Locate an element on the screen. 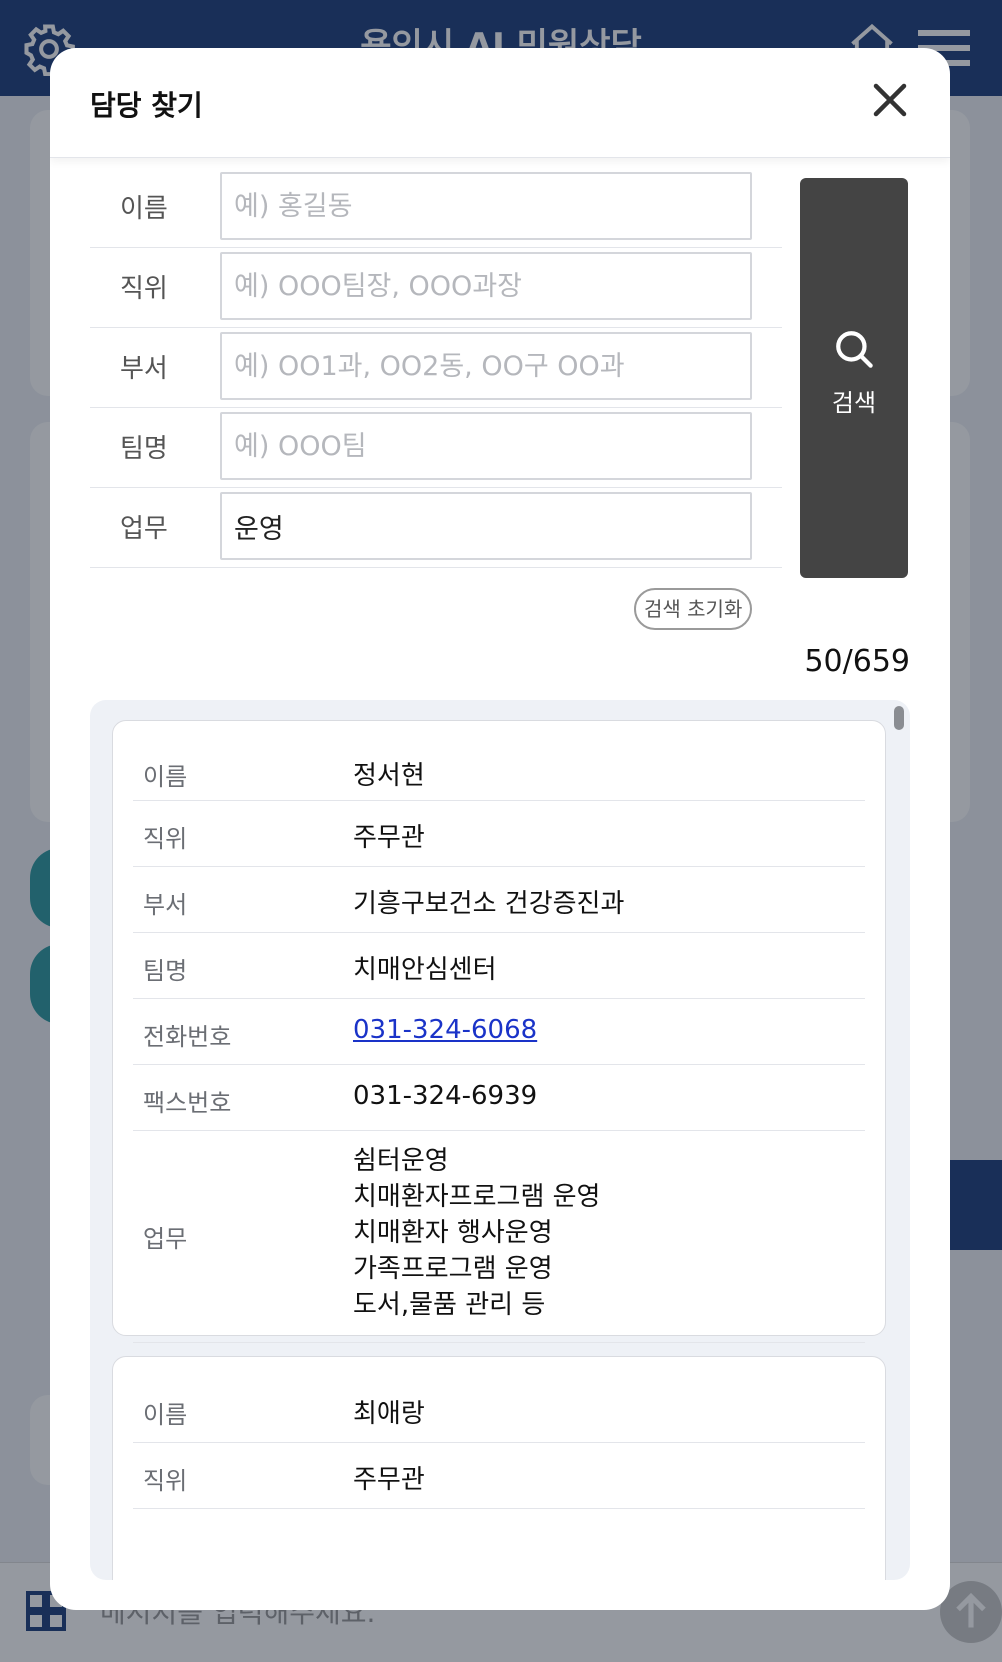 The height and width of the screenshot is (1662, 1002). result-row-department: 부서 기흥구보건소 건강증진과 is located at coordinates (499, 900).